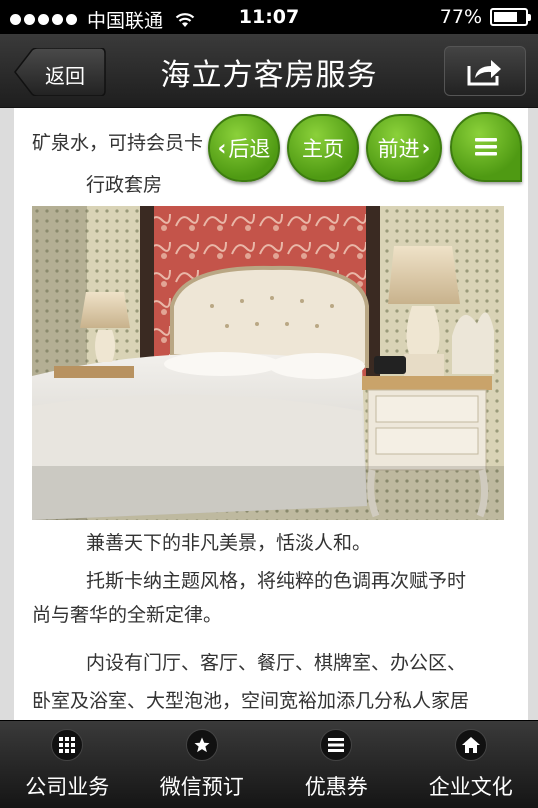 The height and width of the screenshot is (808, 538). I want to click on back-button: 返回, so click(60, 72).